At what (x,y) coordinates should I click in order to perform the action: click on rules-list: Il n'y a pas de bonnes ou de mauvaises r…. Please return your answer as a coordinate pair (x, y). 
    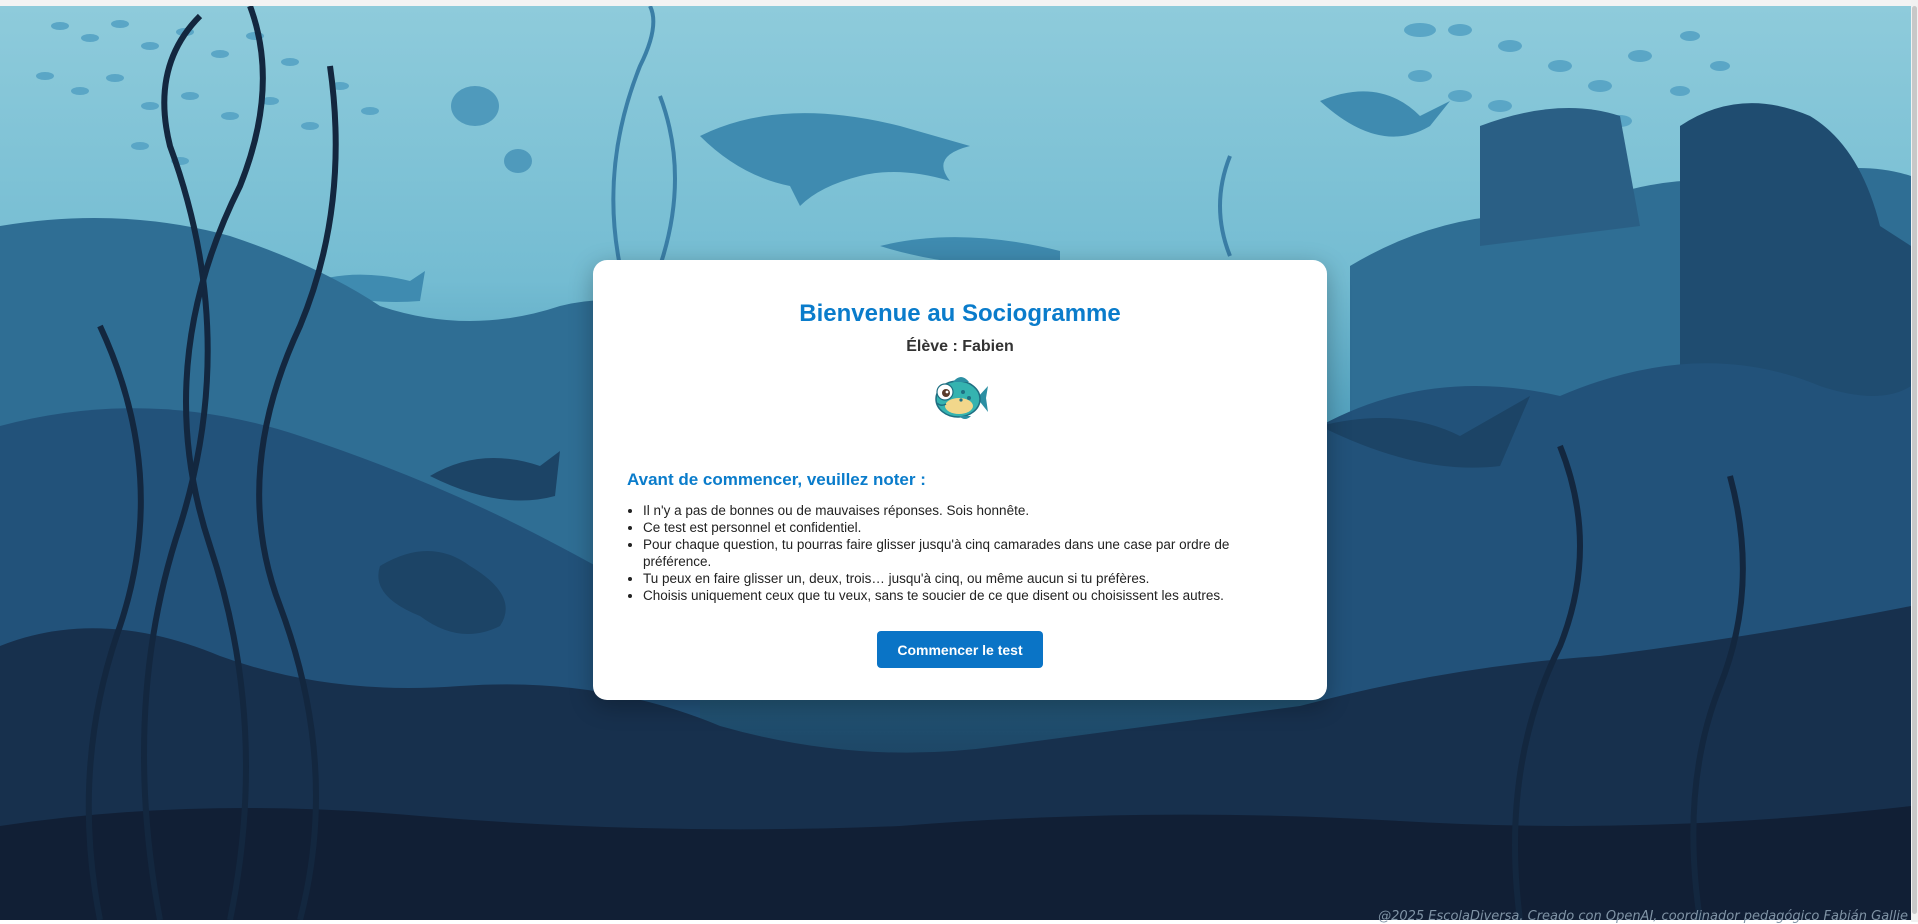
    Looking at the image, I should click on (960, 553).